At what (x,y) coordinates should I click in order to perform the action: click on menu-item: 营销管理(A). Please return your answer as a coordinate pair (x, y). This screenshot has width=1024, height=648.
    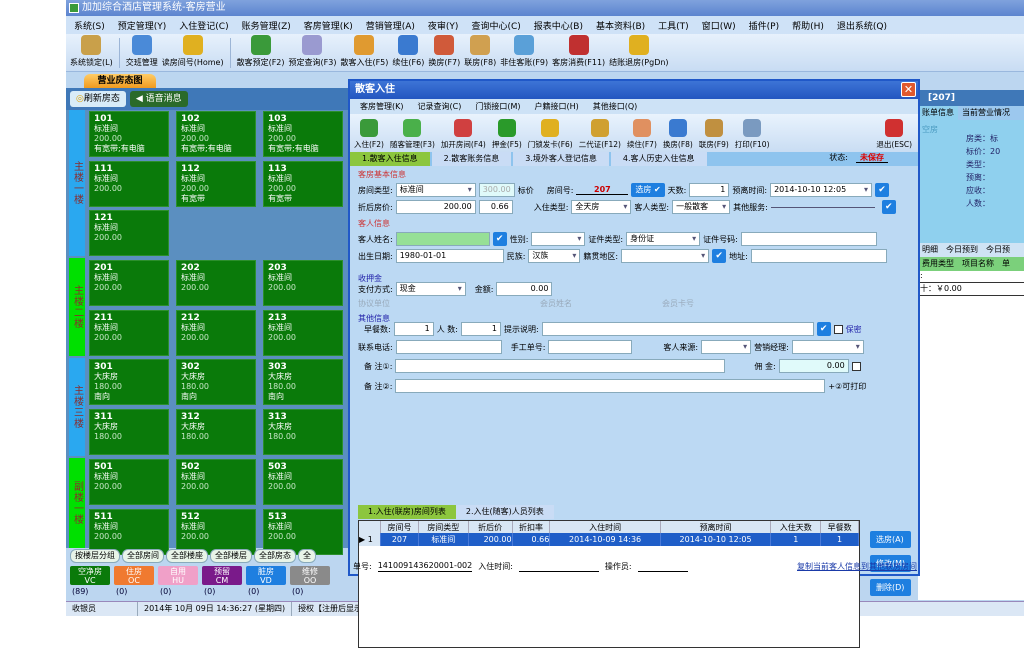
    Looking at the image, I should click on (390, 25).